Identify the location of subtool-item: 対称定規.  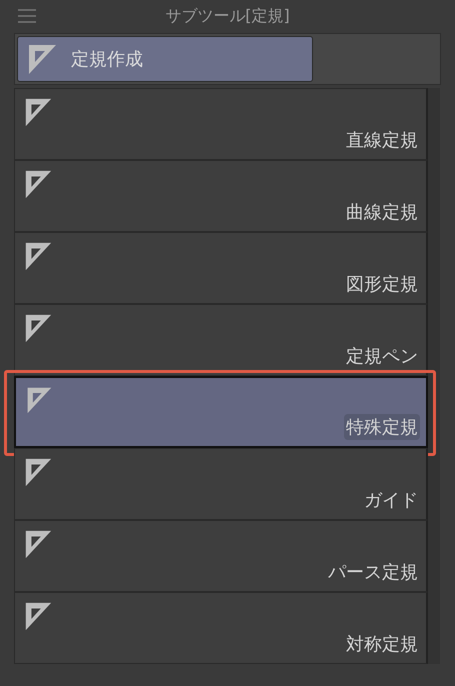
(221, 628).